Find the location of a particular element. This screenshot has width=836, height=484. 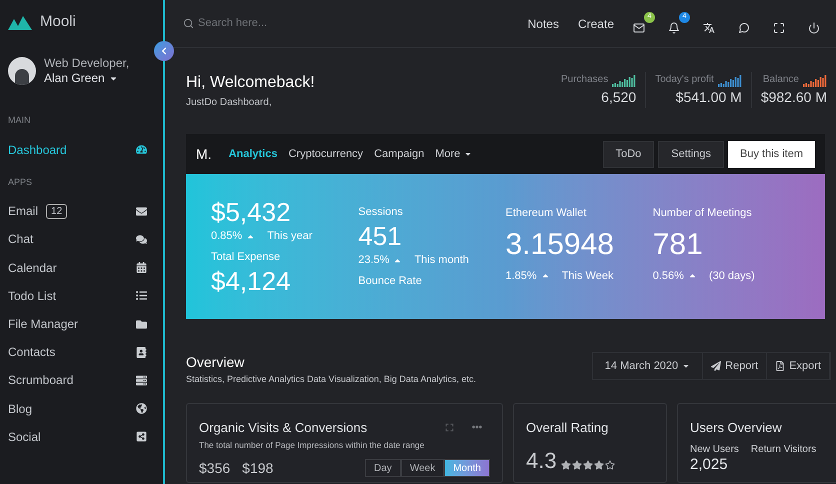

change-percent: 1.85% is located at coordinates (521, 276).